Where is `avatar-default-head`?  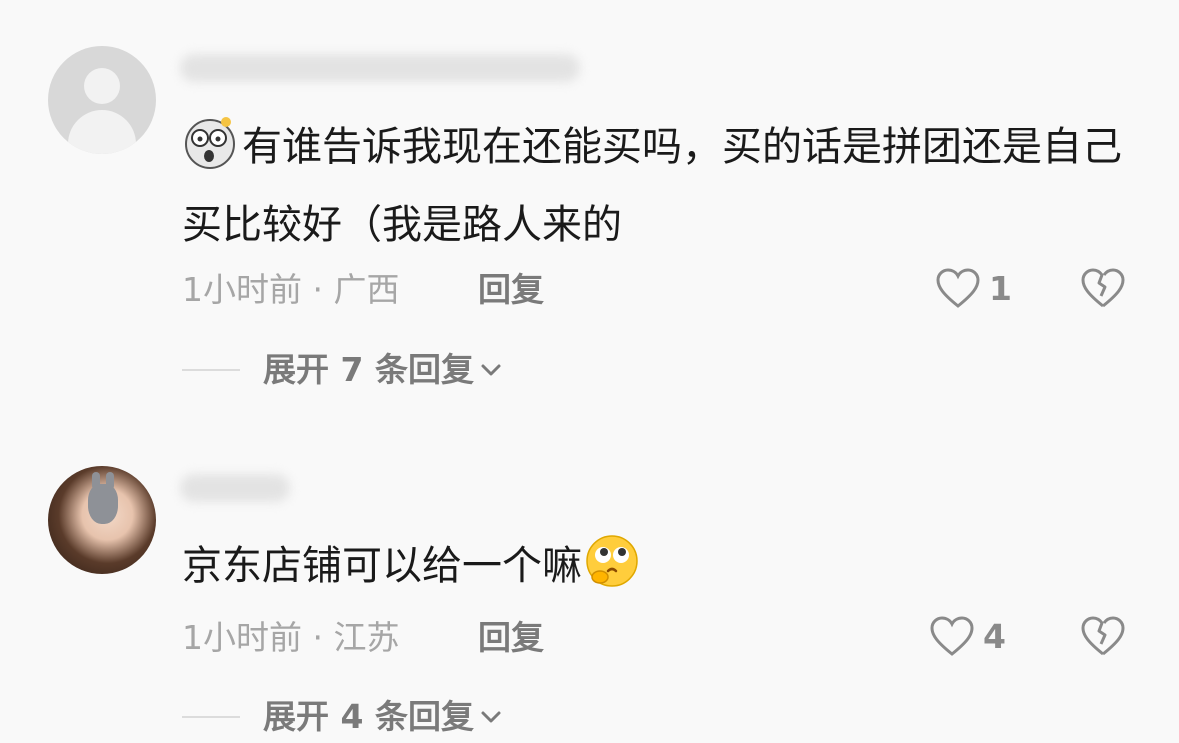
avatar-default-head is located at coordinates (102, 86).